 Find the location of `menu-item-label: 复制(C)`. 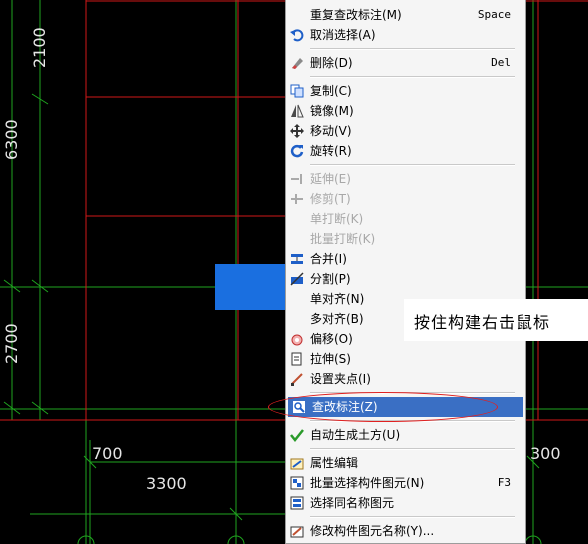

menu-item-label: 复制(C) is located at coordinates (331, 91).